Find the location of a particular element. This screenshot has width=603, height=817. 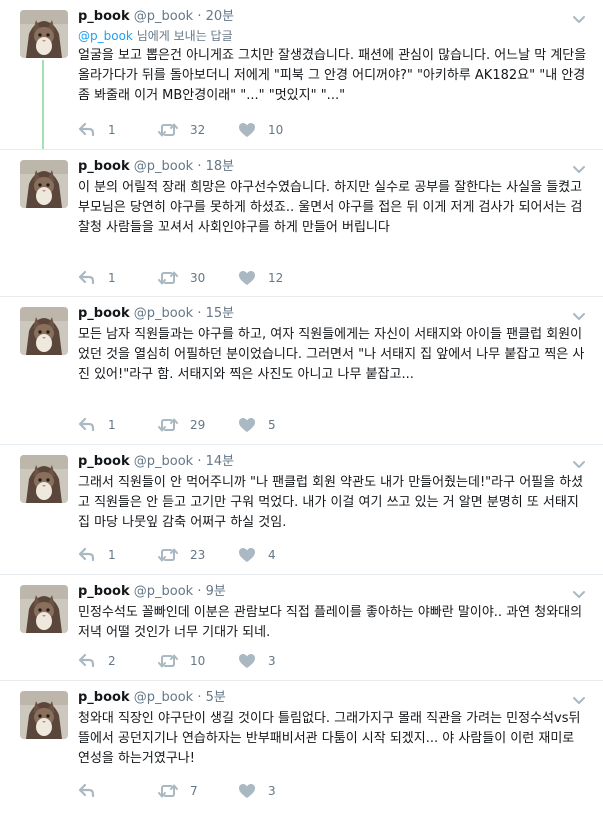

thread-connector-line is located at coordinates (43, 107).